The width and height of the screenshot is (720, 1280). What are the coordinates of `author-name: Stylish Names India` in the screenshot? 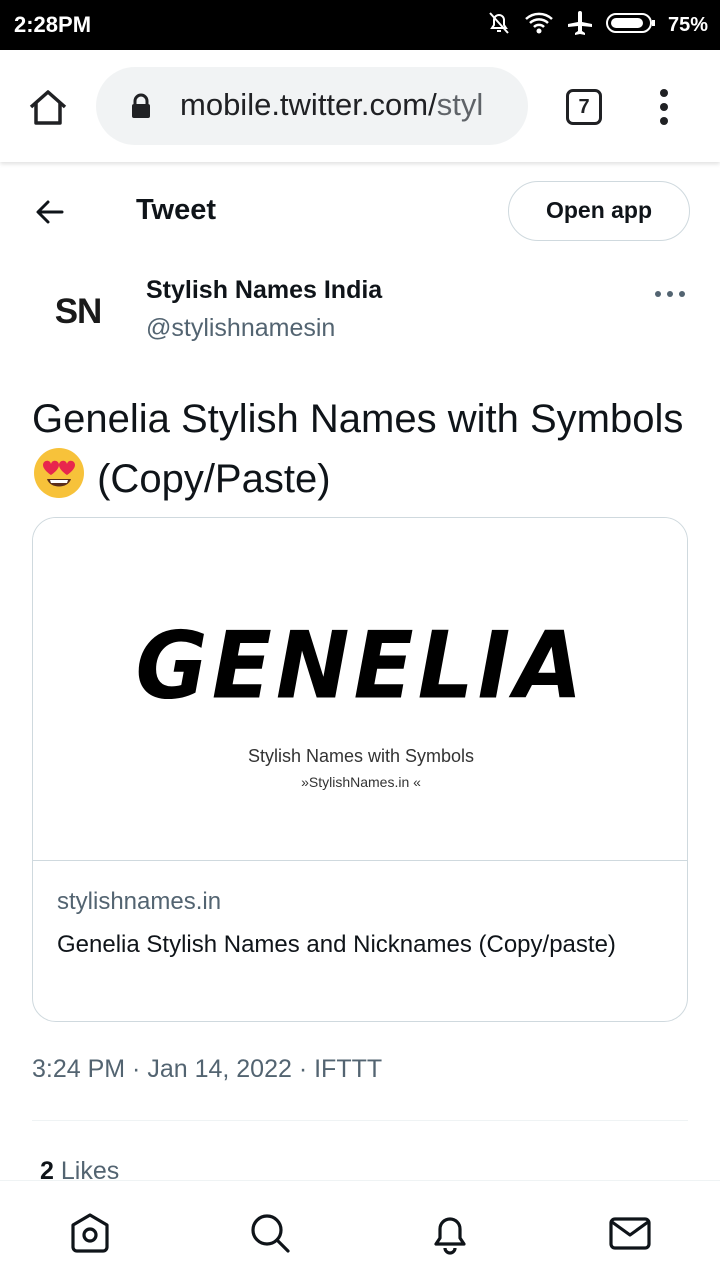 It's located at (264, 290).